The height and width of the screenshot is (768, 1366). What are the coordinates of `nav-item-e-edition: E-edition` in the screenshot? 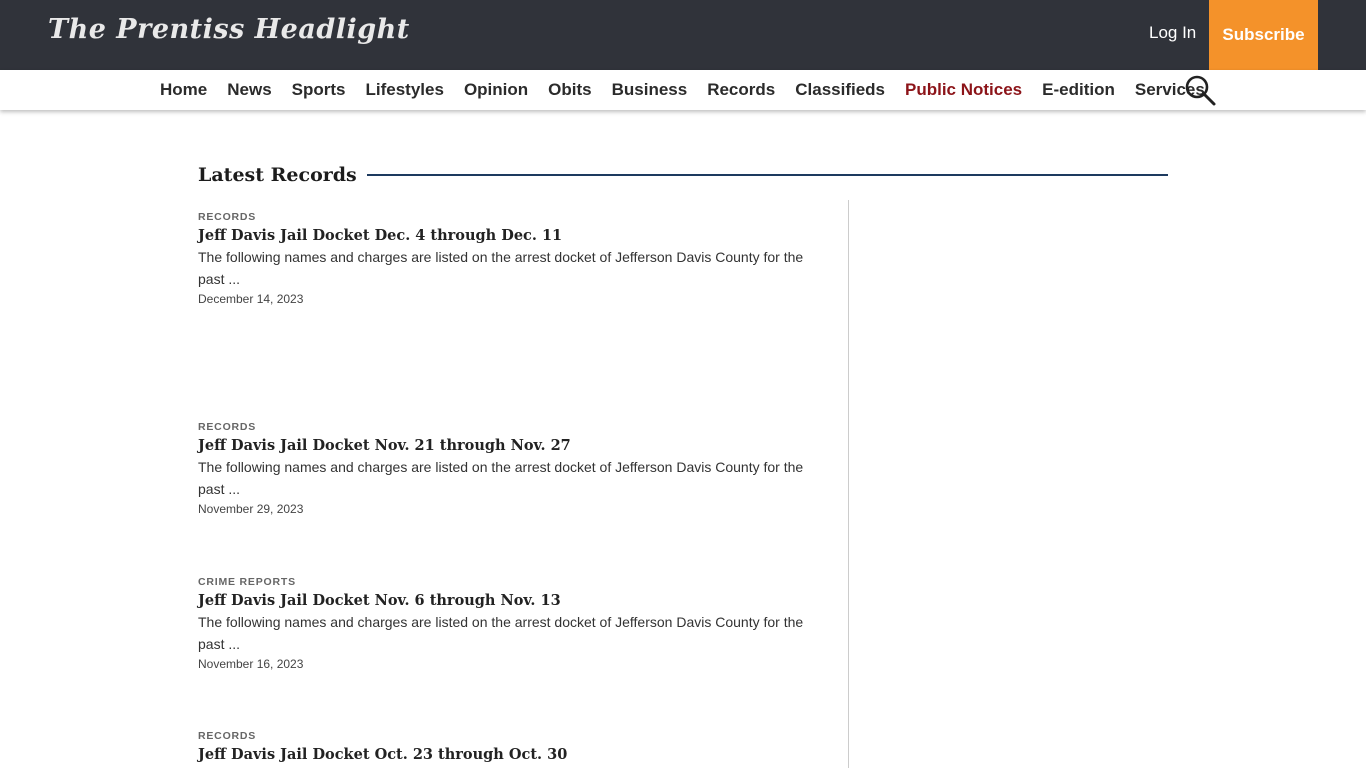 It's located at (1078, 90).